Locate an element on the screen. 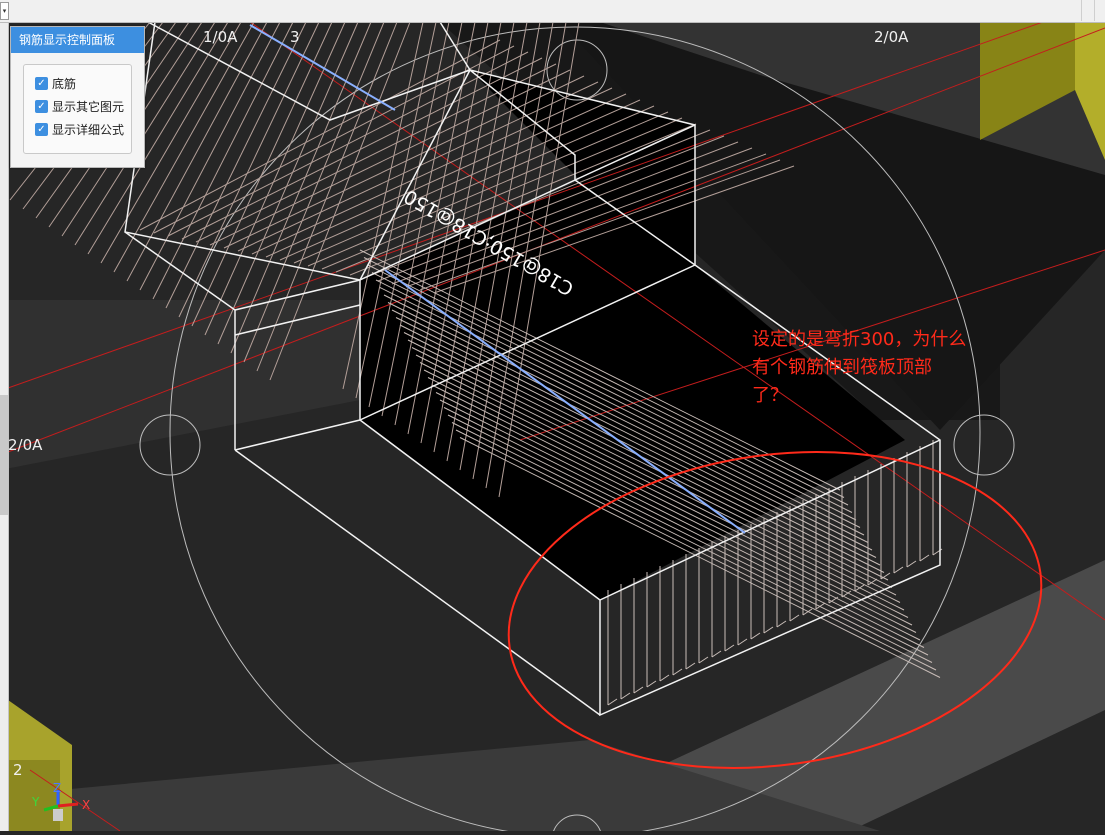 This screenshot has height=835, width=1105. scroll-thumb is located at coordinates (4, 455).